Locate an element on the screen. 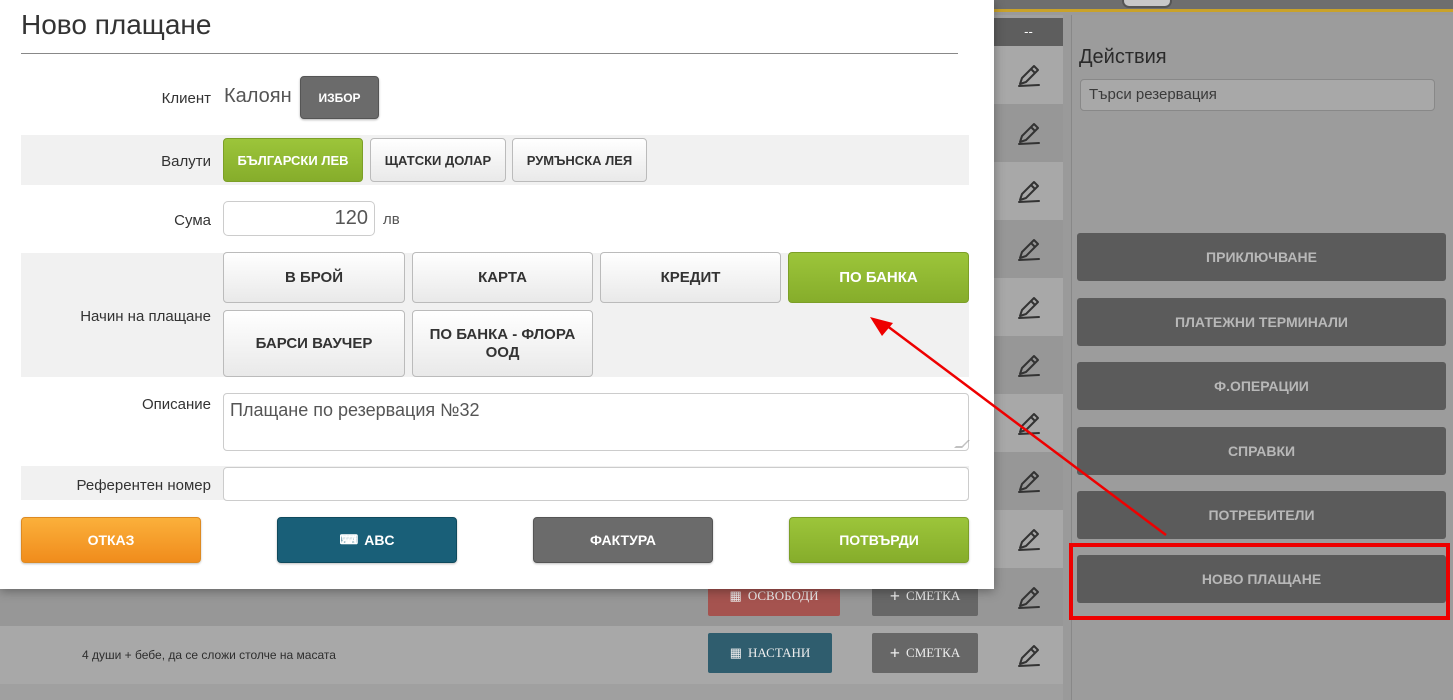  client-label: Клиент is located at coordinates (186, 98).